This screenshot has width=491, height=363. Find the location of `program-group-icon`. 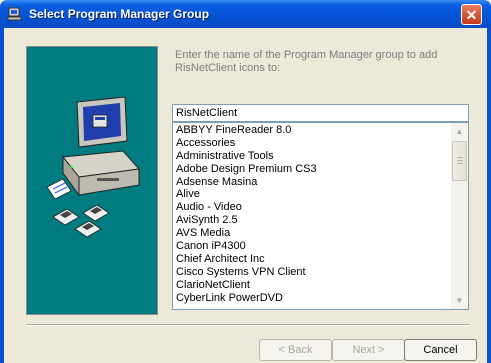

program-group-icon is located at coordinates (14, 14).